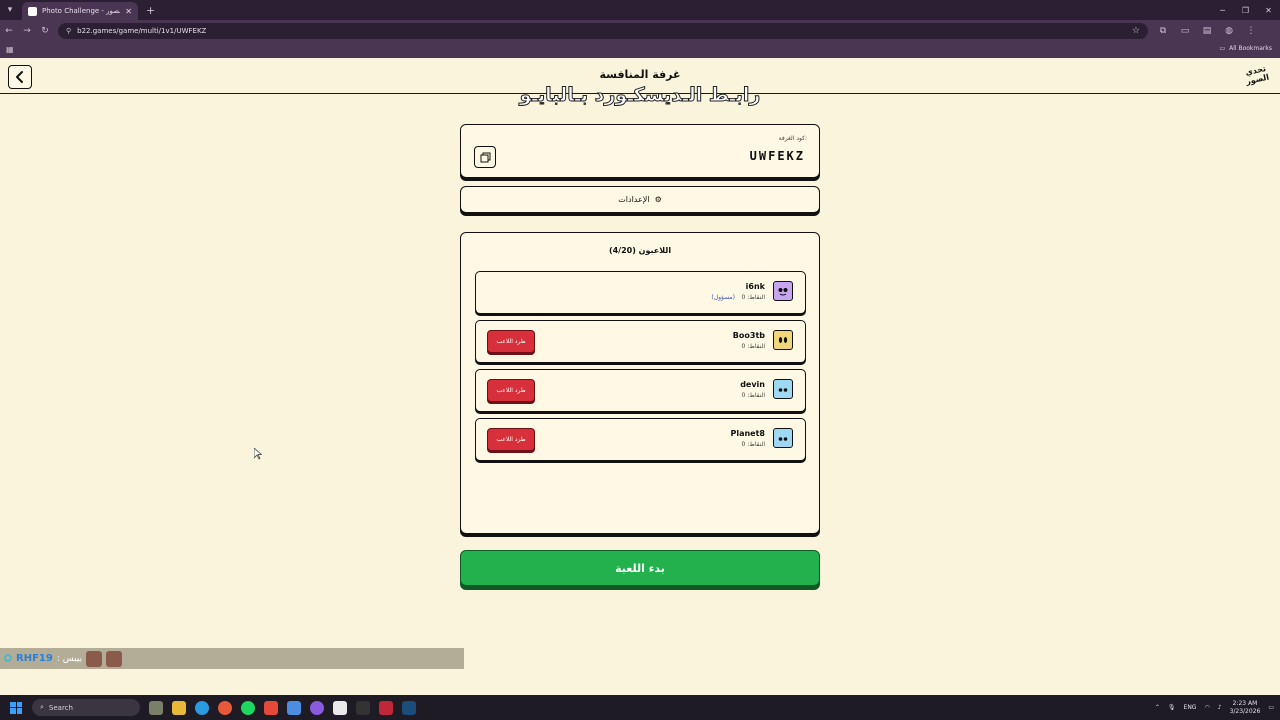 The width and height of the screenshot is (1280, 720). I want to click on all-bookmarks-label: All Bookmarks, so click(1250, 48).